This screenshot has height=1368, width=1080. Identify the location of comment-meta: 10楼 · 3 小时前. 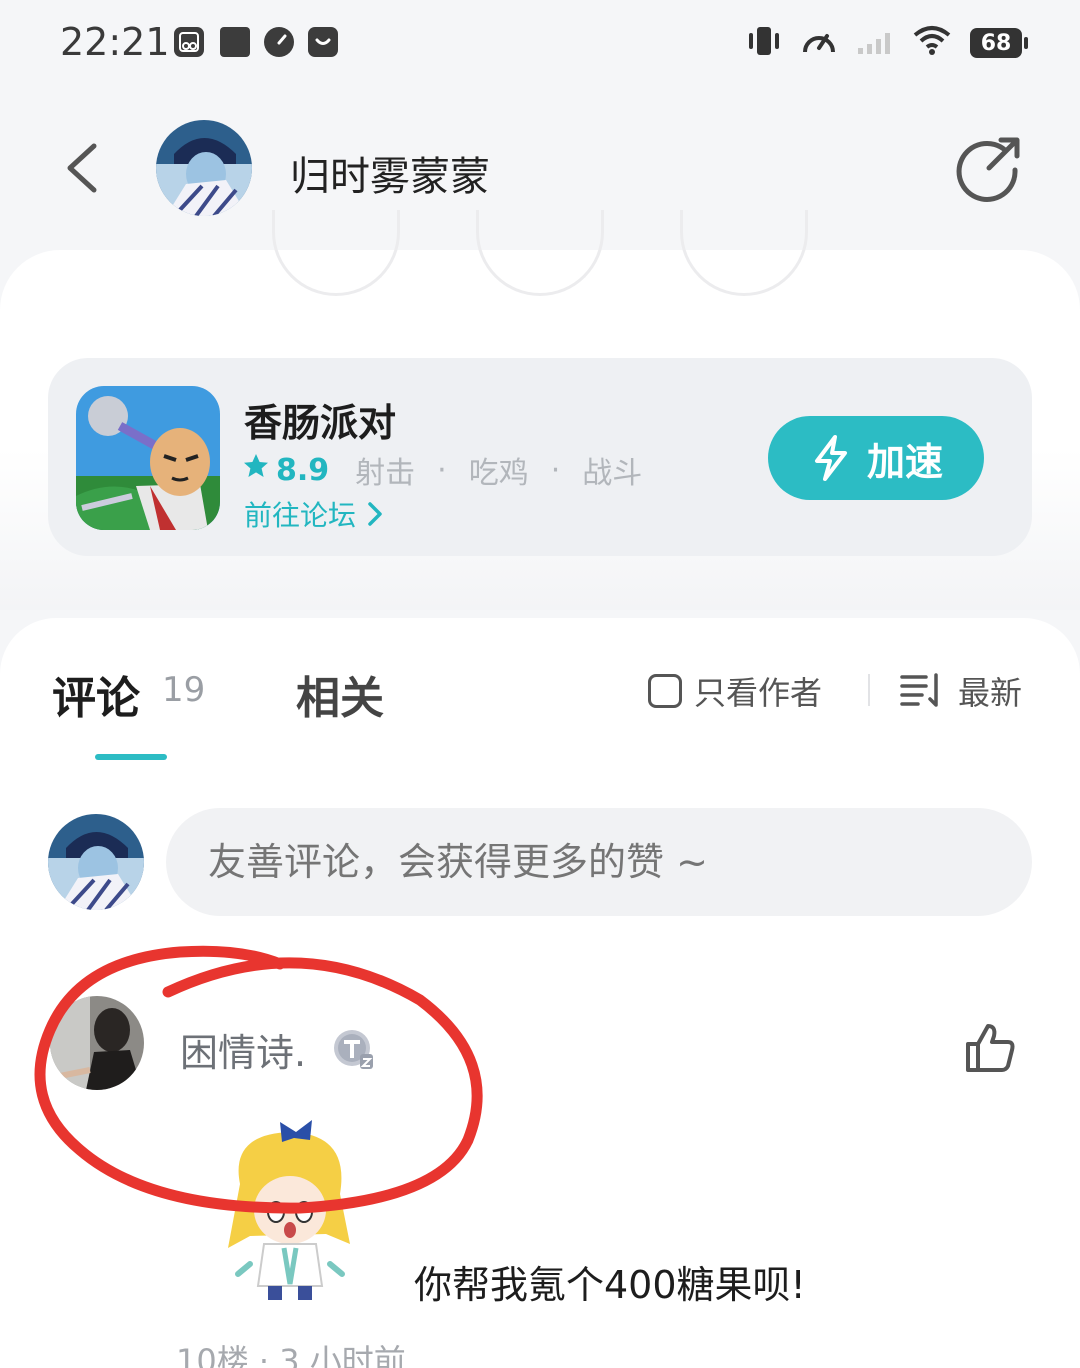
(291, 1352).